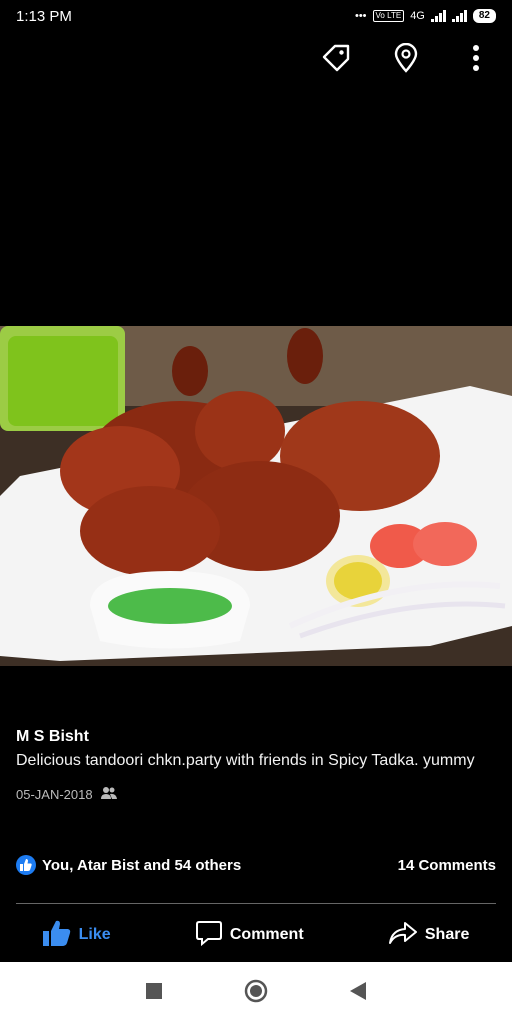 The width and height of the screenshot is (512, 1024). Describe the element at coordinates (44, 16) in the screenshot. I see `status-time: 1:13 PM` at that location.